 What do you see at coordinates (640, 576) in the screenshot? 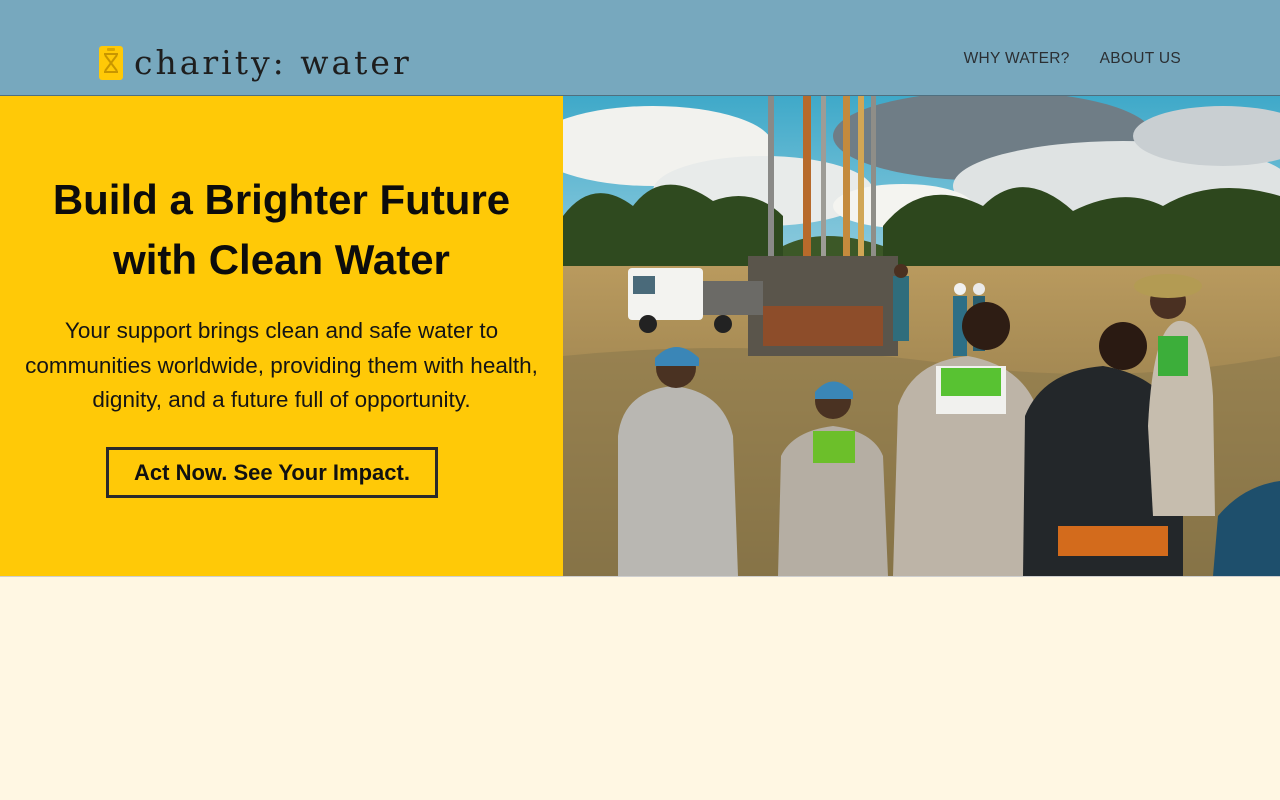
I see `hero-bottom-divider` at bounding box center [640, 576].